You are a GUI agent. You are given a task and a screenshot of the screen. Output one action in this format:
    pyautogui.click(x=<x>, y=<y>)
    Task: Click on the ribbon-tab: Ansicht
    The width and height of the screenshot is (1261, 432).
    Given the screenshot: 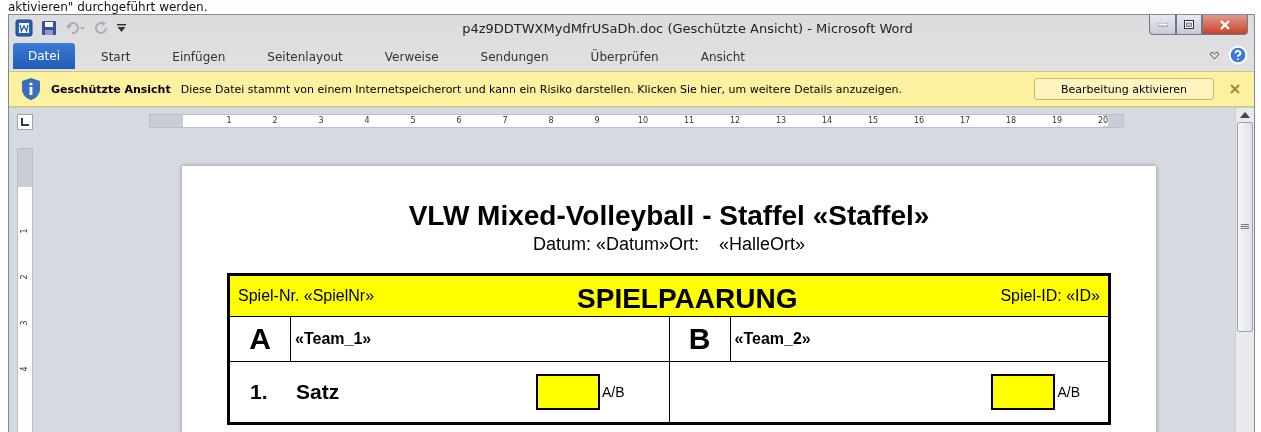 What is the action you would take?
    pyautogui.click(x=722, y=57)
    